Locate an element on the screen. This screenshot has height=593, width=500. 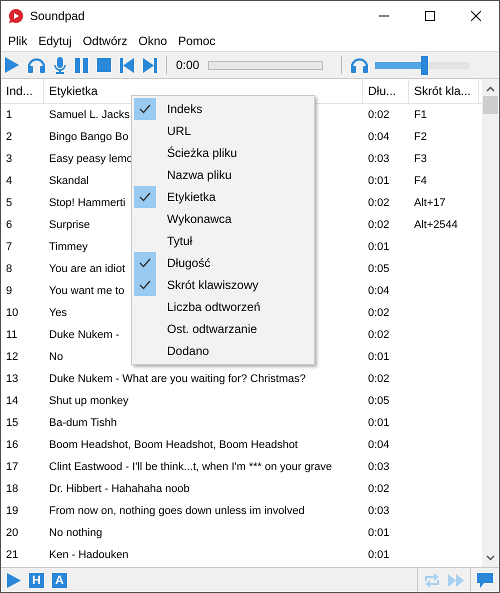
table-cell-text: 14 is located at coordinates (12, 401).